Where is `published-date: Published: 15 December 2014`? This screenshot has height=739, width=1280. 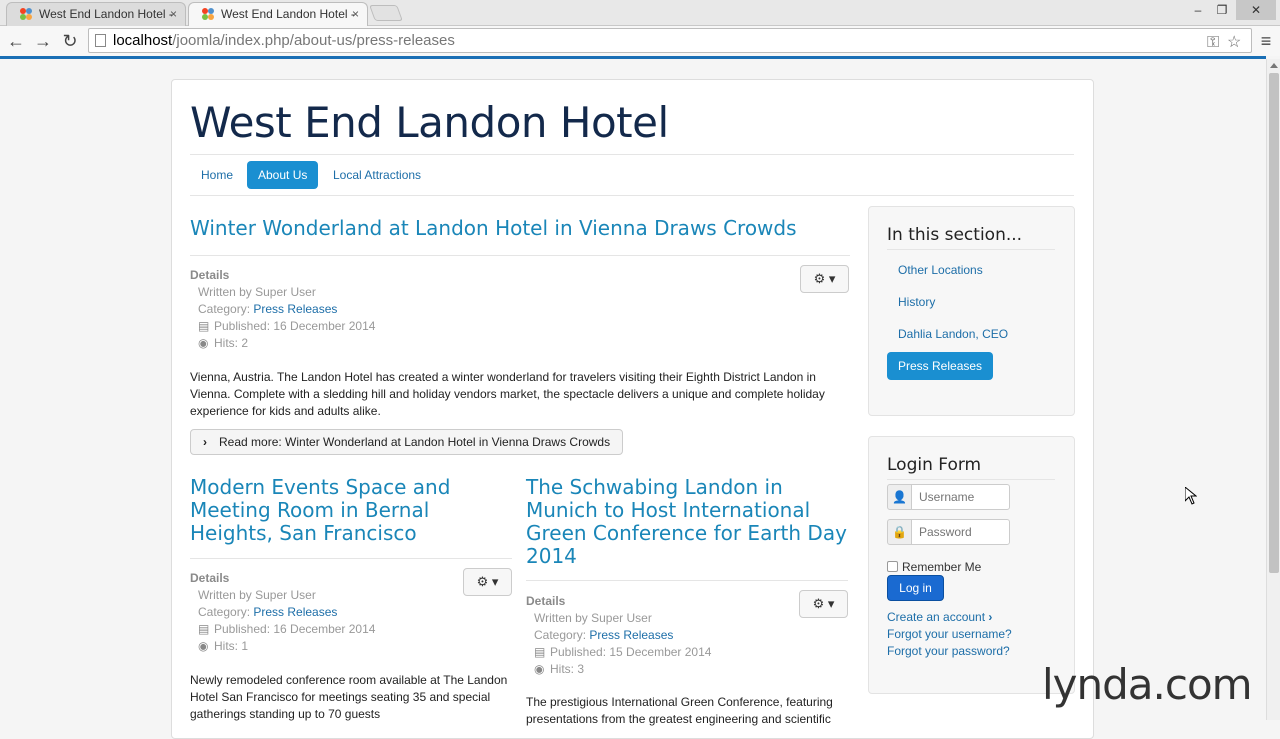
published-date: Published: 15 December 2014 is located at coordinates (631, 652).